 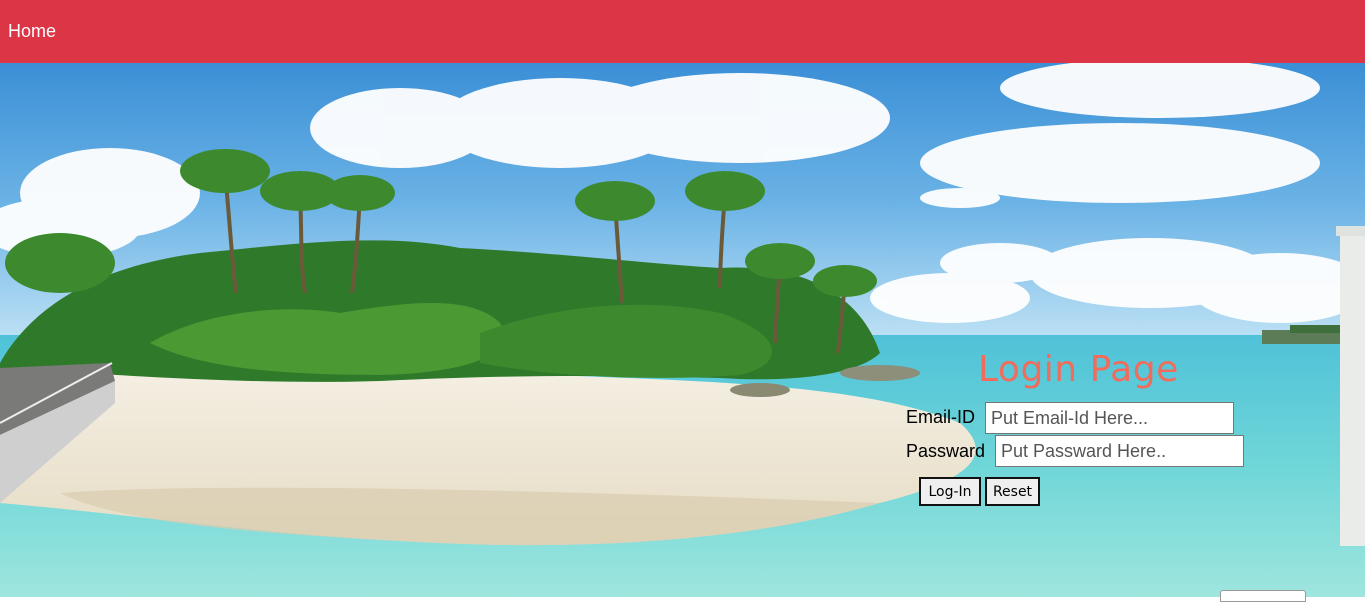 I want to click on login-page-title: Login Page, so click(x=1078, y=369).